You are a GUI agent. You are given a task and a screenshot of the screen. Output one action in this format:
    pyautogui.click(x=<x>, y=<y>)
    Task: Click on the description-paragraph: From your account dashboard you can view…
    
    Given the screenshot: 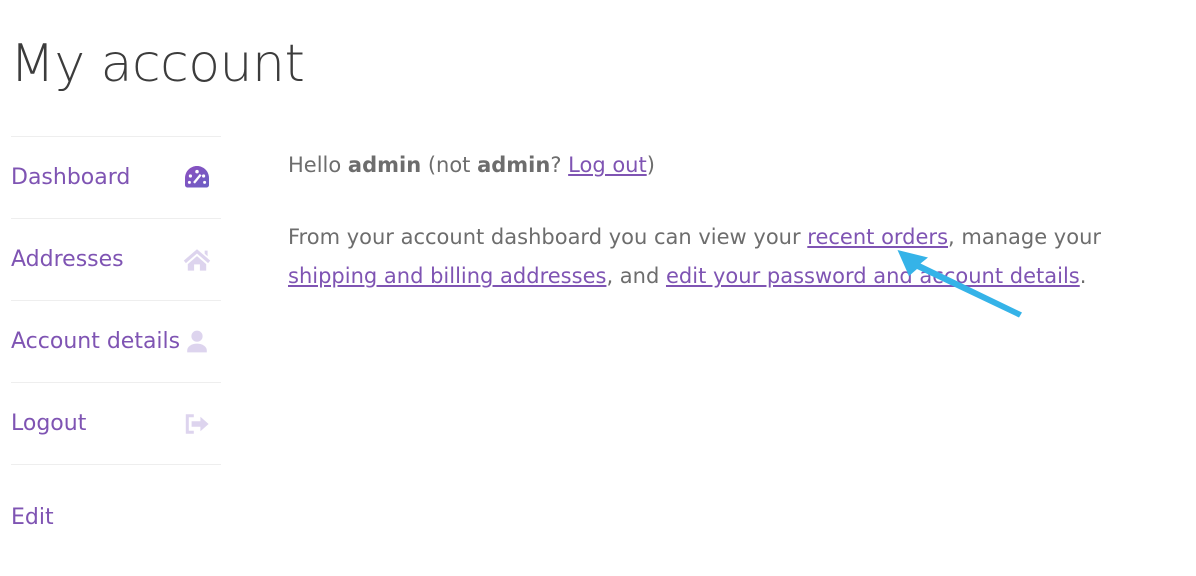 What is the action you would take?
    pyautogui.click(x=741, y=257)
    